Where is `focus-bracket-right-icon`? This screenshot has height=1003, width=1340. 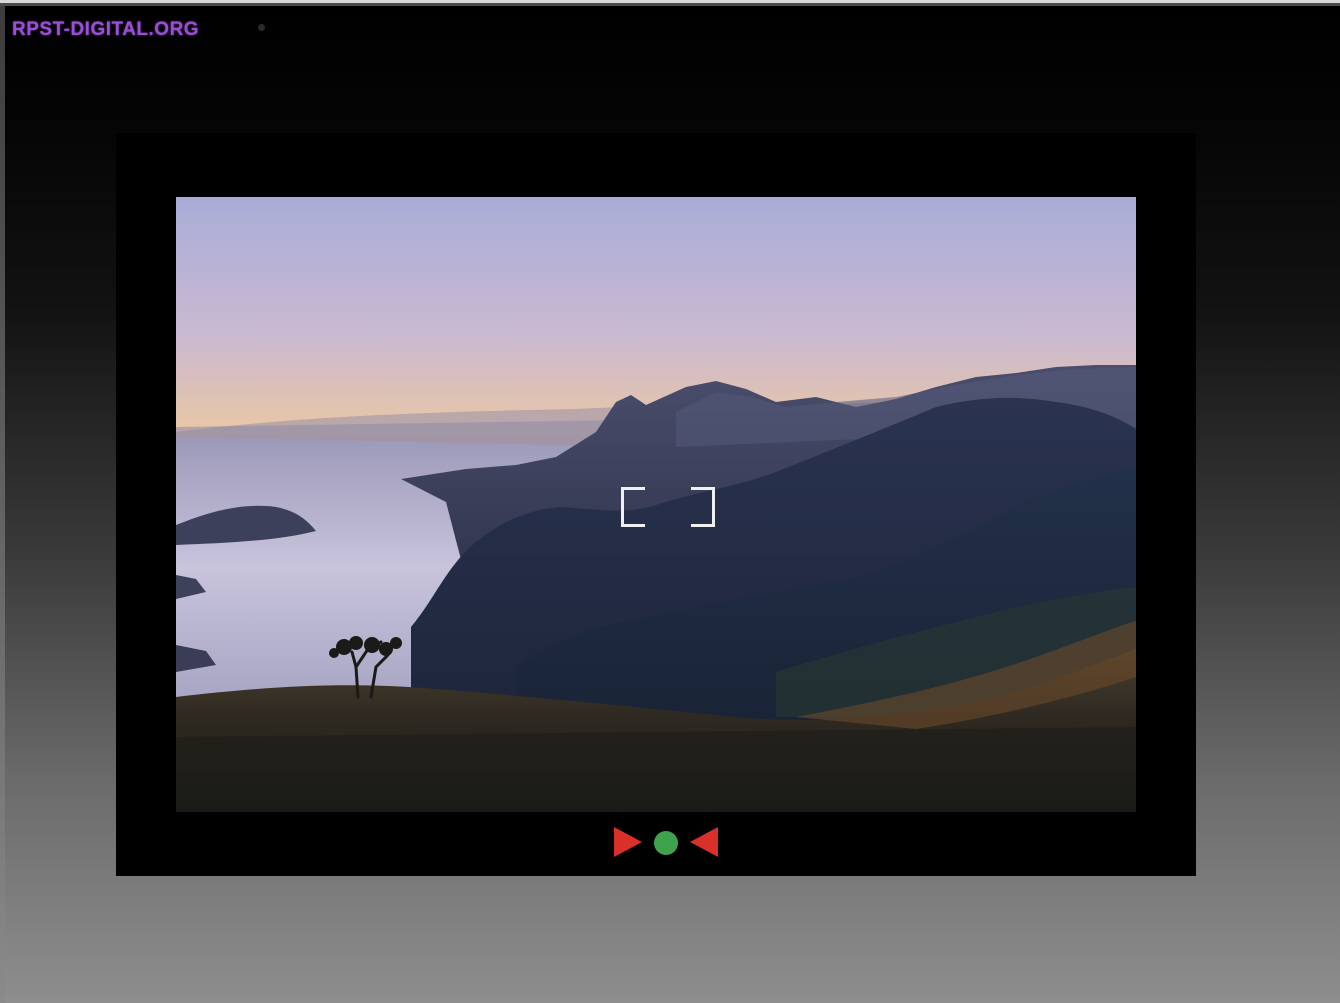 focus-bracket-right-icon is located at coordinates (703, 507).